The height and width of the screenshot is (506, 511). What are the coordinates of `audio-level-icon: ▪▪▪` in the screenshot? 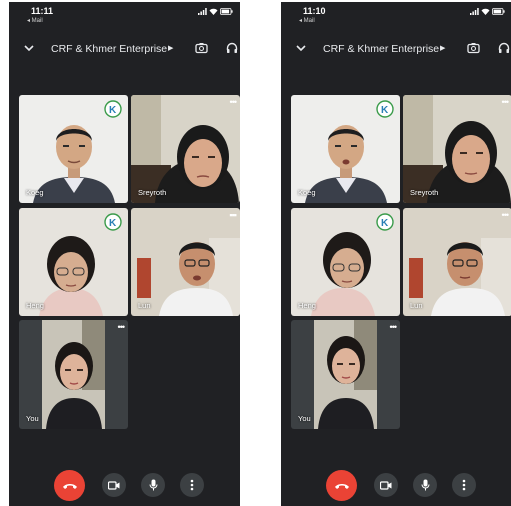 It's located at (233, 215).